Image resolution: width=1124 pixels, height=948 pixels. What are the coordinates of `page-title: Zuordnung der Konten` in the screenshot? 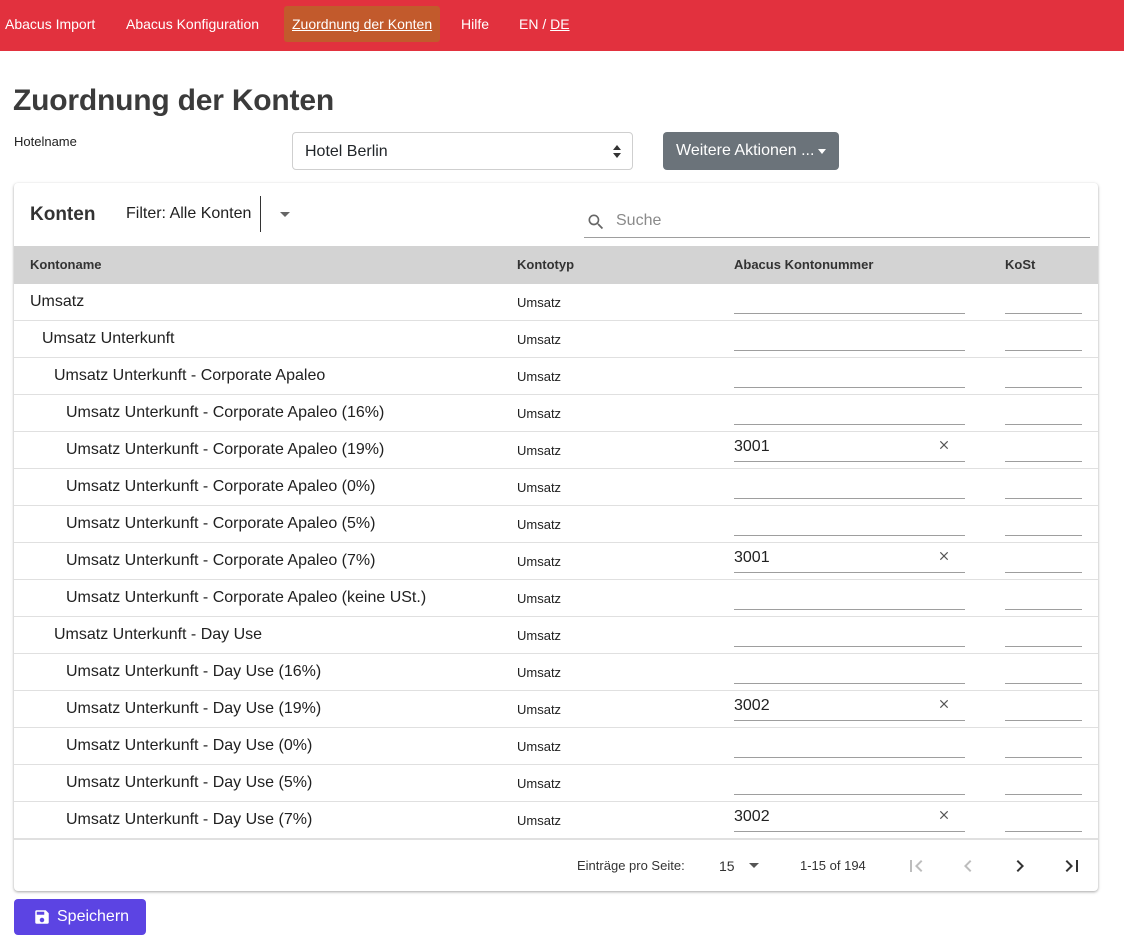 It's located at (173, 100).